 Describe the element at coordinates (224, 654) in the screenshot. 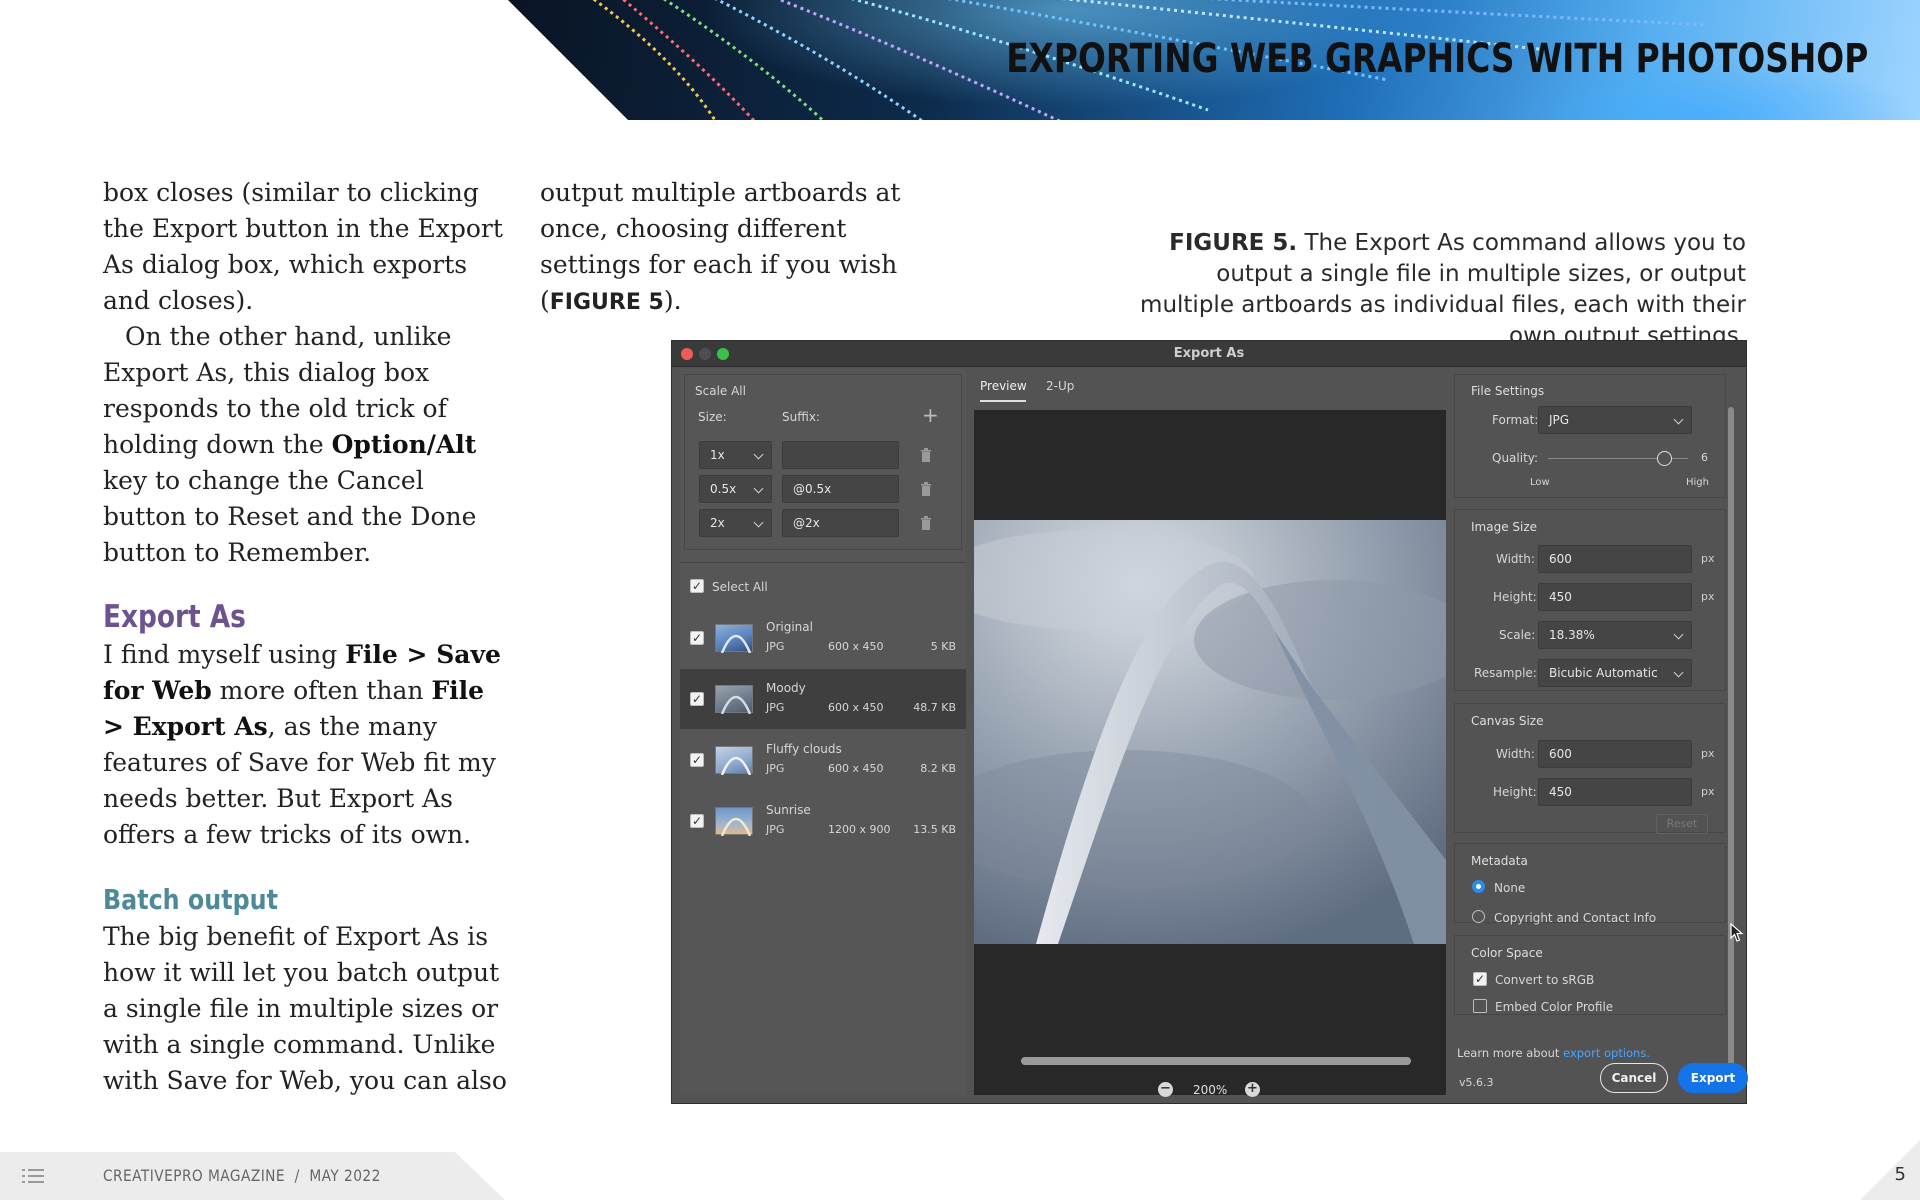

I see `text-run: I find myself using` at that location.